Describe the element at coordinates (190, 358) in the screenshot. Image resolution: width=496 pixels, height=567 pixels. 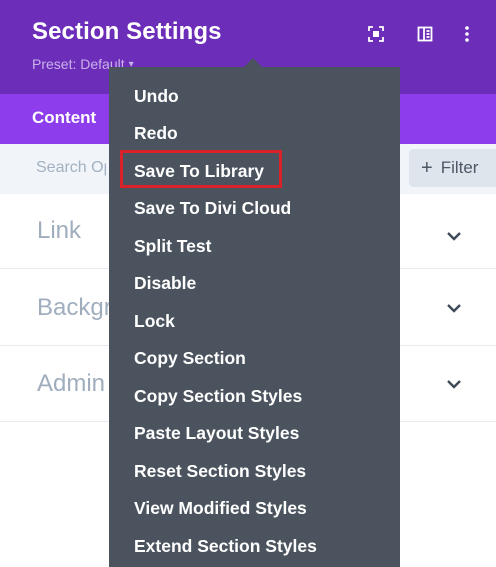
I see `menu-item-copy-section: Copy Section` at that location.